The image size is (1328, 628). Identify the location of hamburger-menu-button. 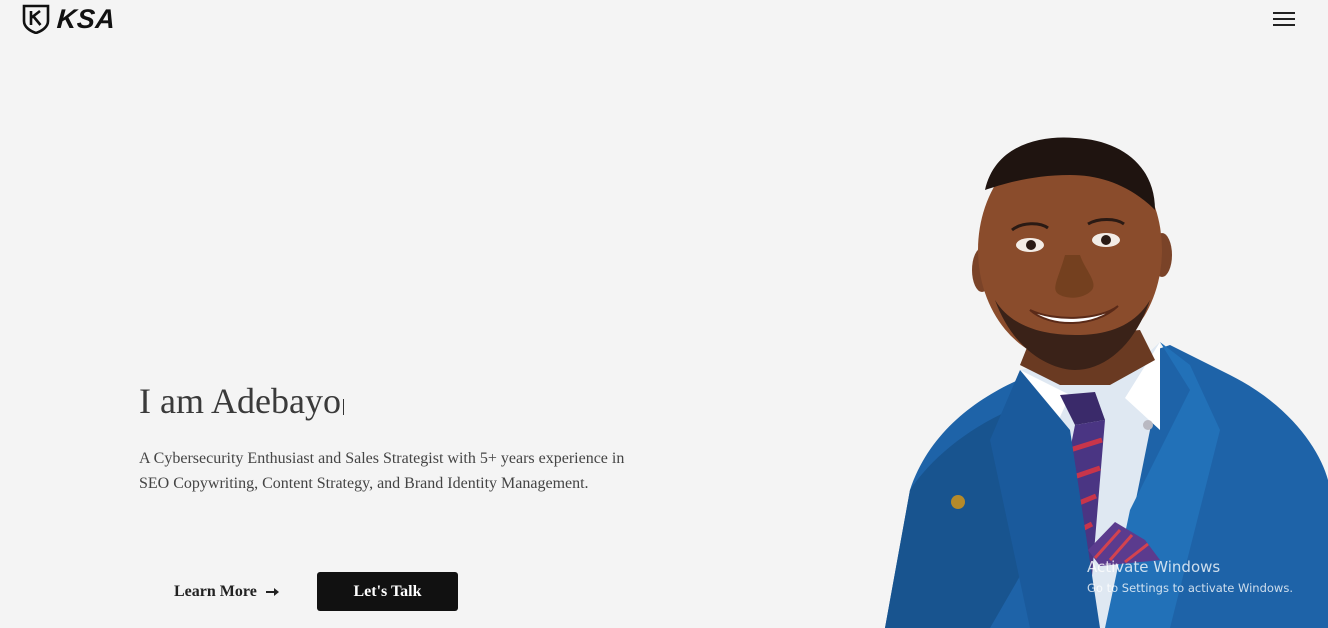
(1284, 19).